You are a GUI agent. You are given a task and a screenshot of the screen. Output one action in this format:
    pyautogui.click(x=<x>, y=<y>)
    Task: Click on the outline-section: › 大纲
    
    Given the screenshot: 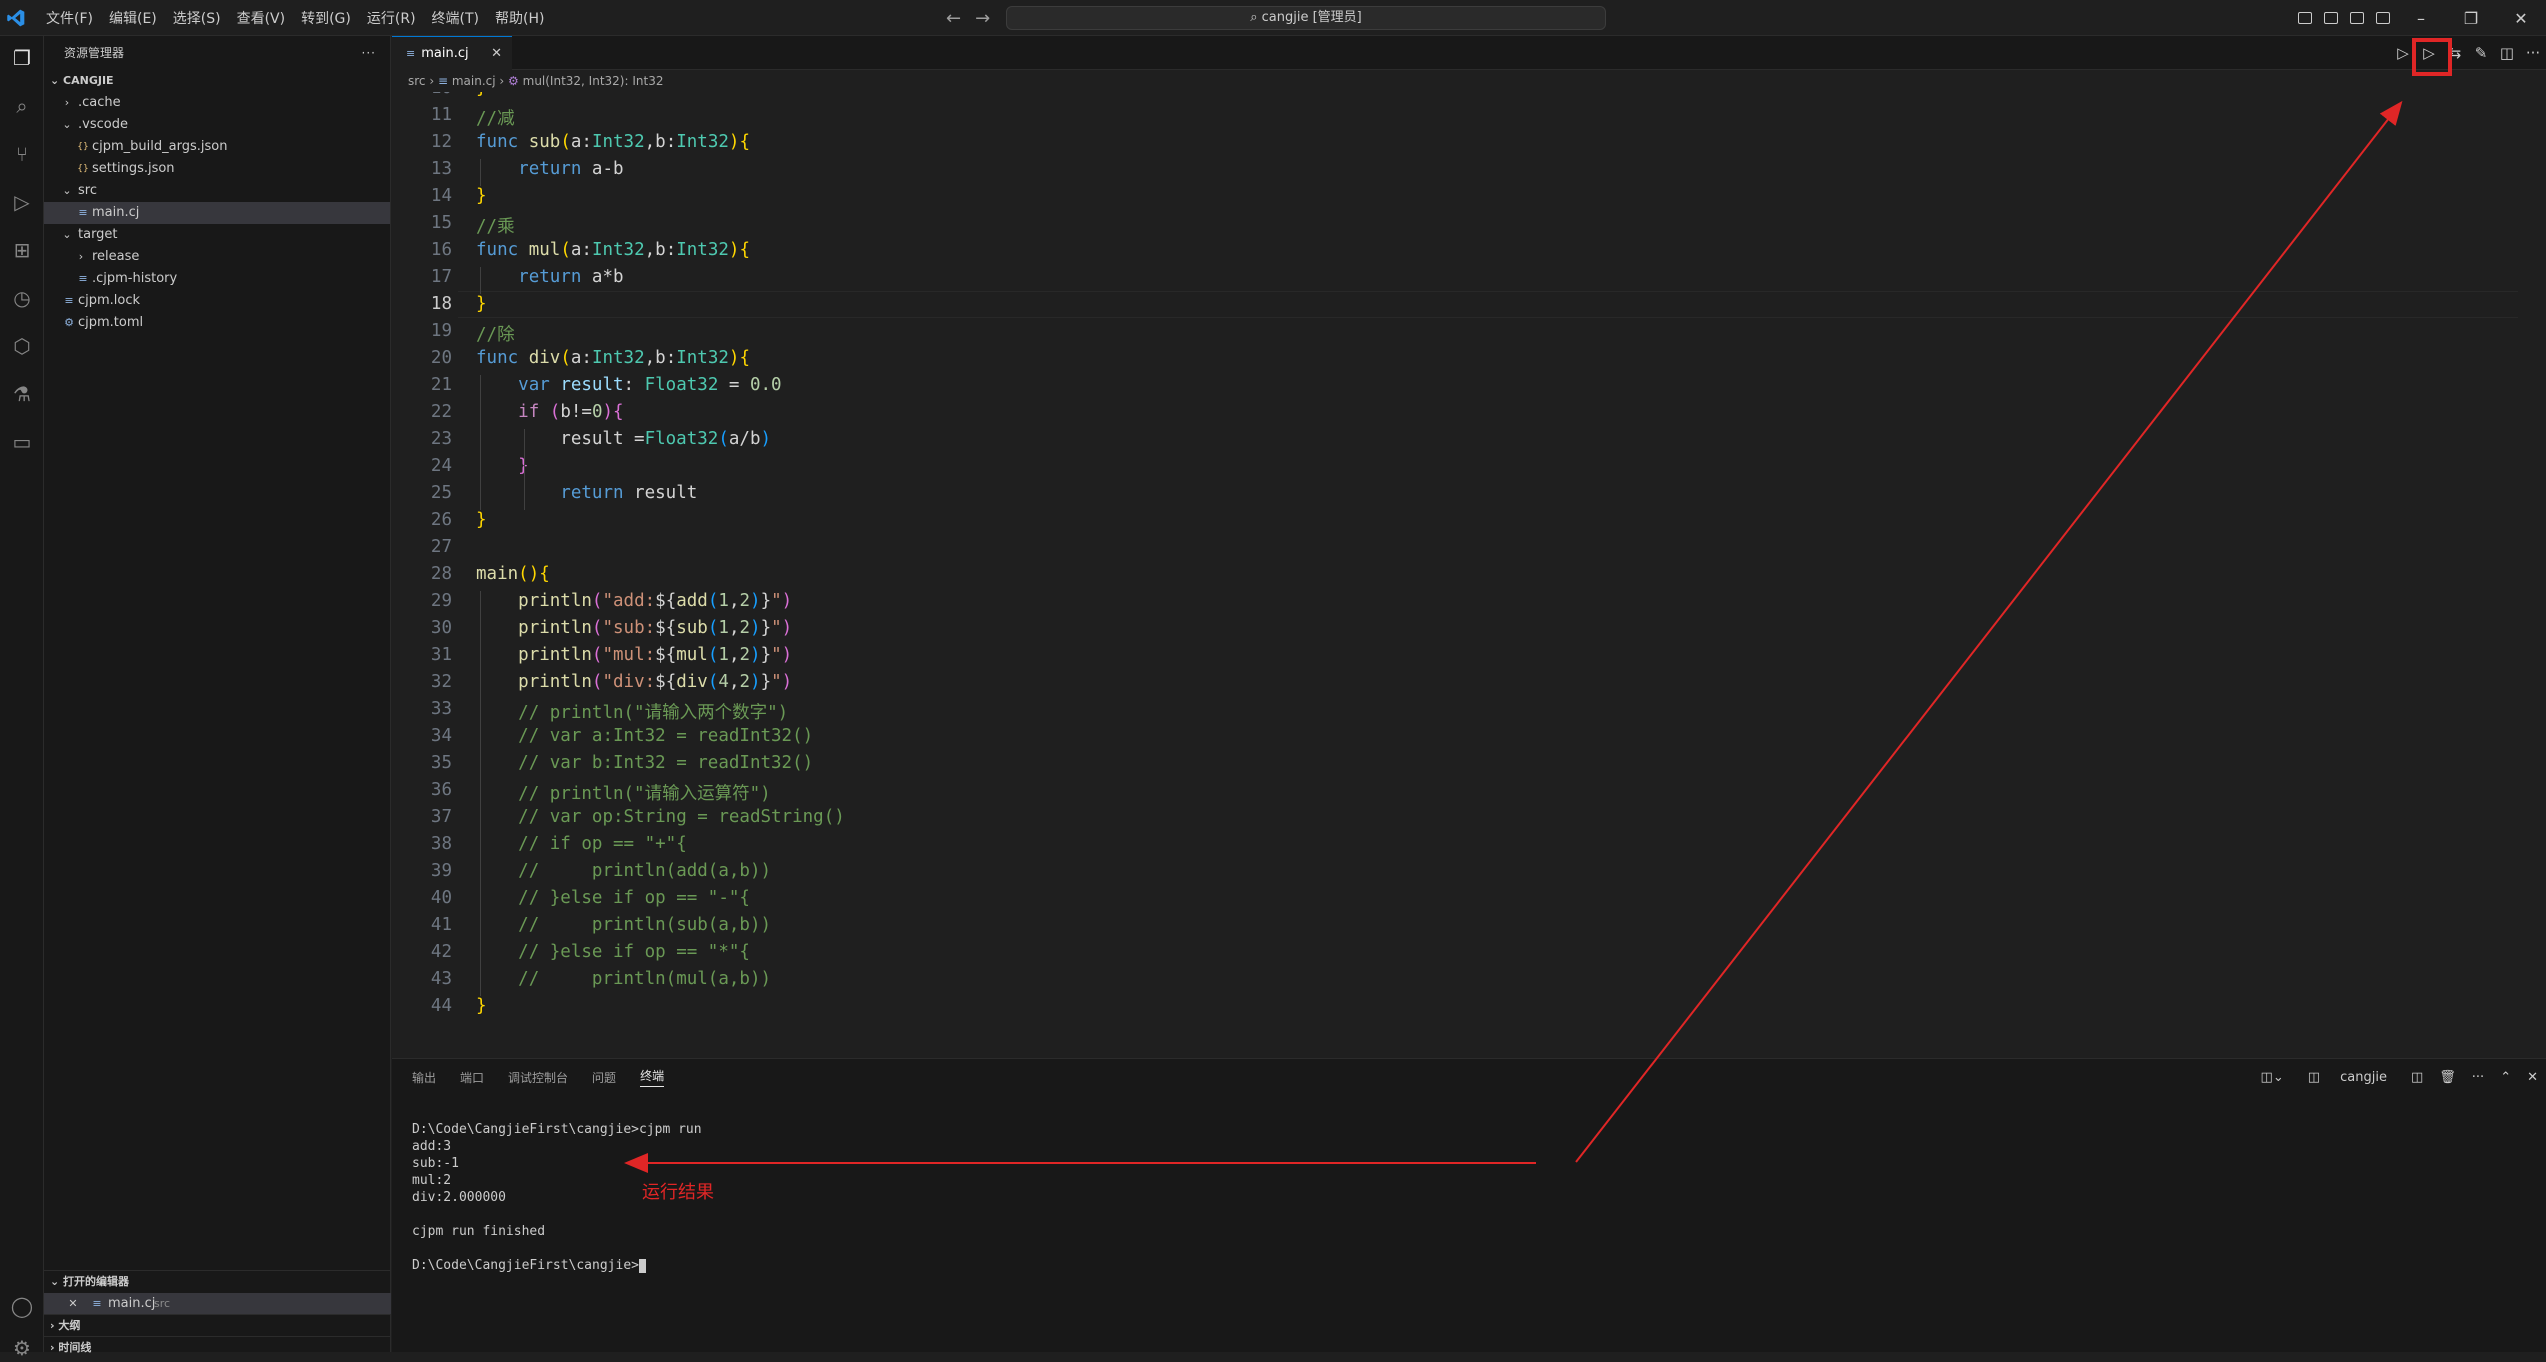 What is the action you would take?
    pyautogui.click(x=217, y=1326)
    